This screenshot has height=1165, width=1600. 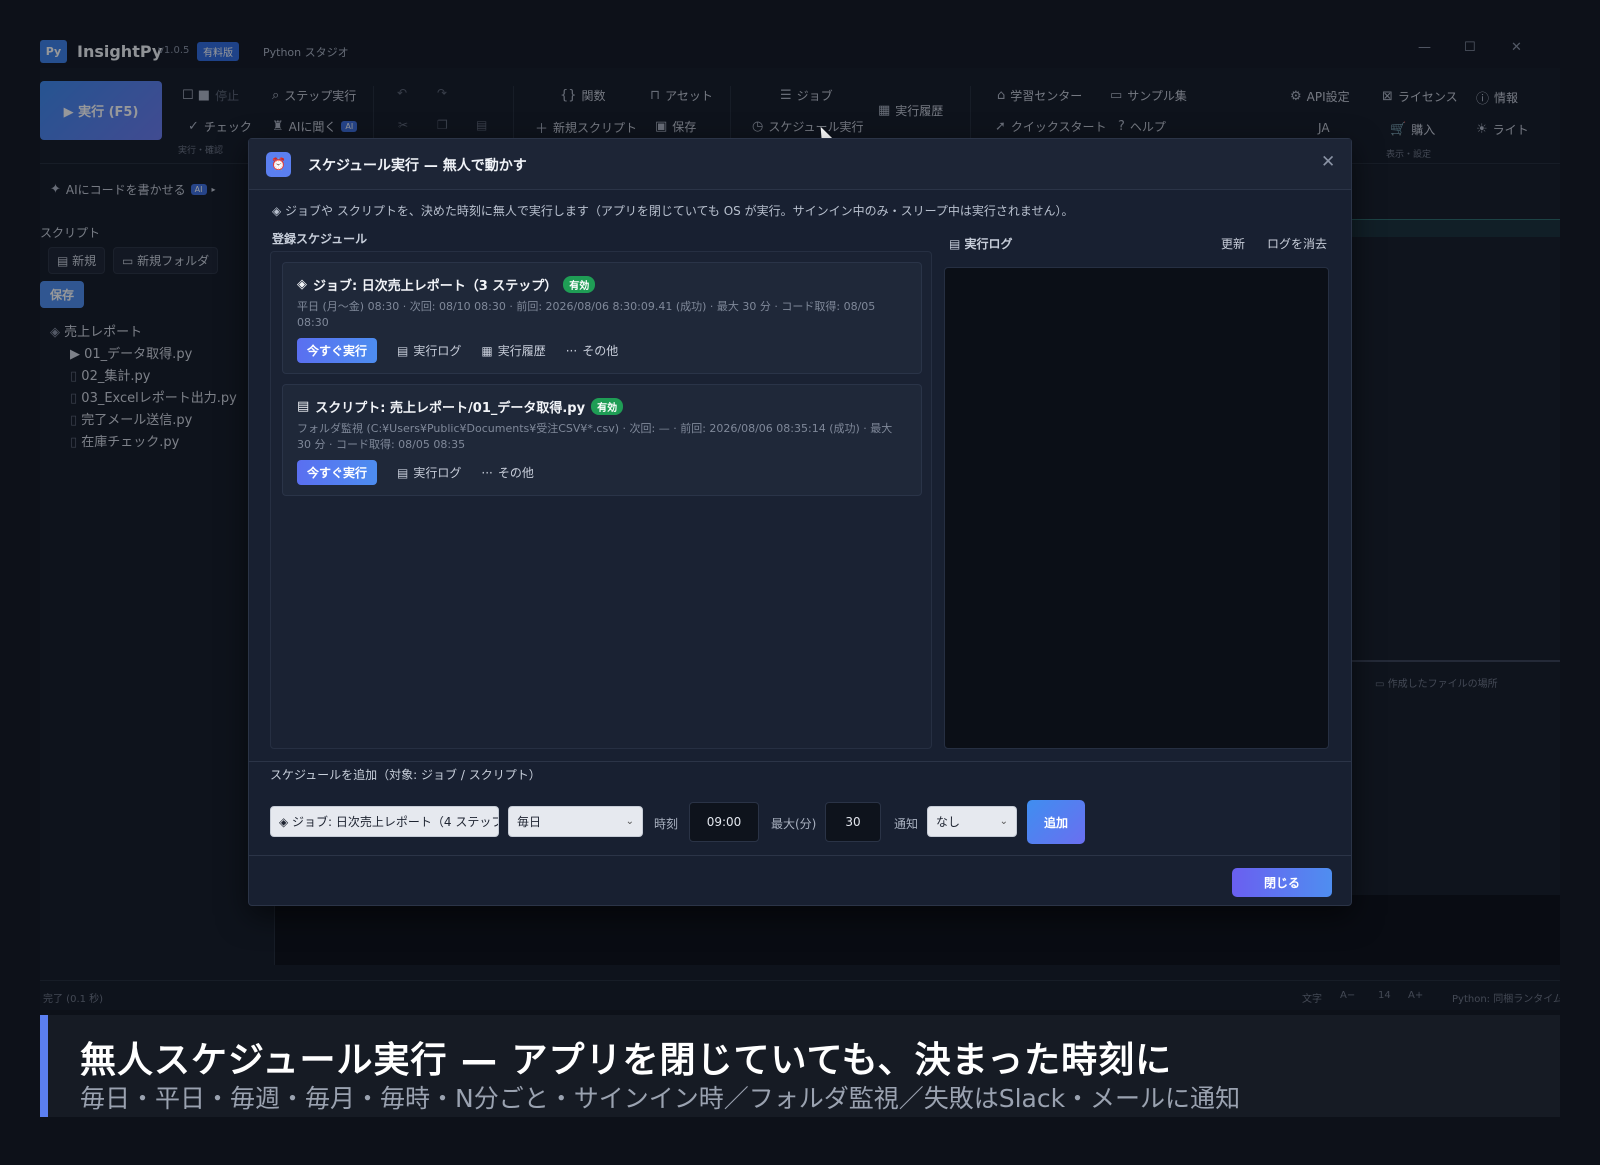 I want to click on registered-schedules-title: 登録スケジュール, so click(x=320, y=239).